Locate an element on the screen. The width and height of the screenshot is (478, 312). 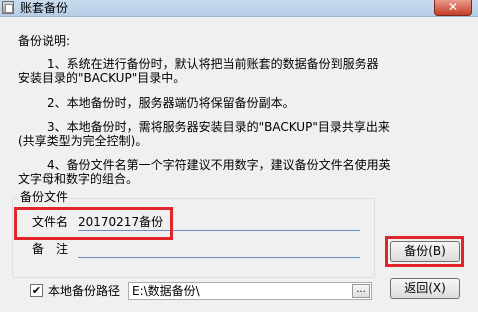
description-line: 文字母和数字的组合。 is located at coordinates (78, 179).